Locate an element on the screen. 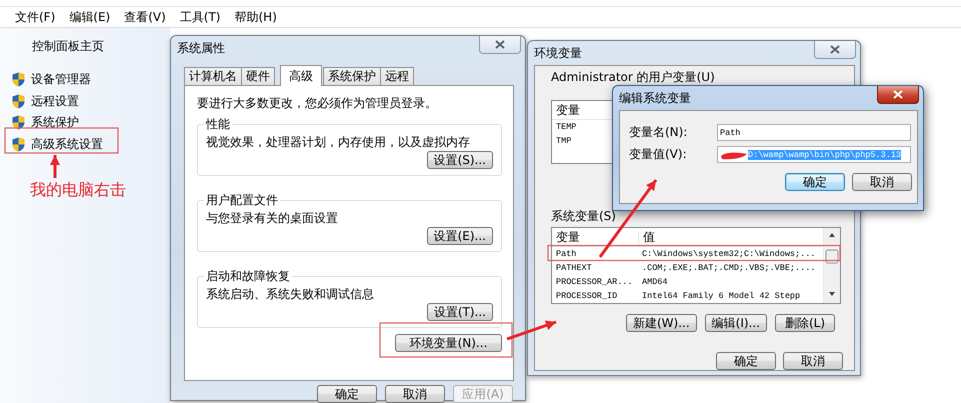 The width and height of the screenshot is (961, 403). table-cell-text: TEMP is located at coordinates (565, 127).